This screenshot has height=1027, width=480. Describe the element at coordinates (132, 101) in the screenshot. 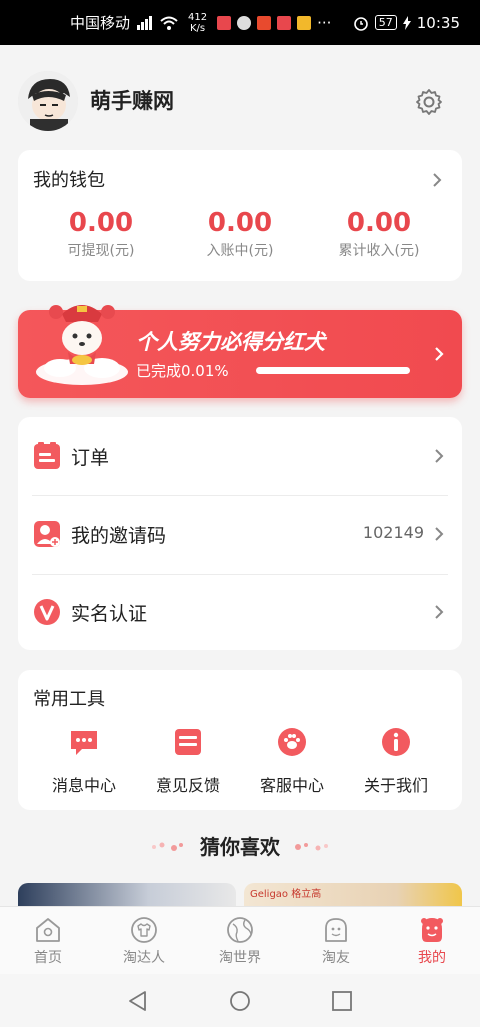

I see `username: 萌手赚网` at that location.